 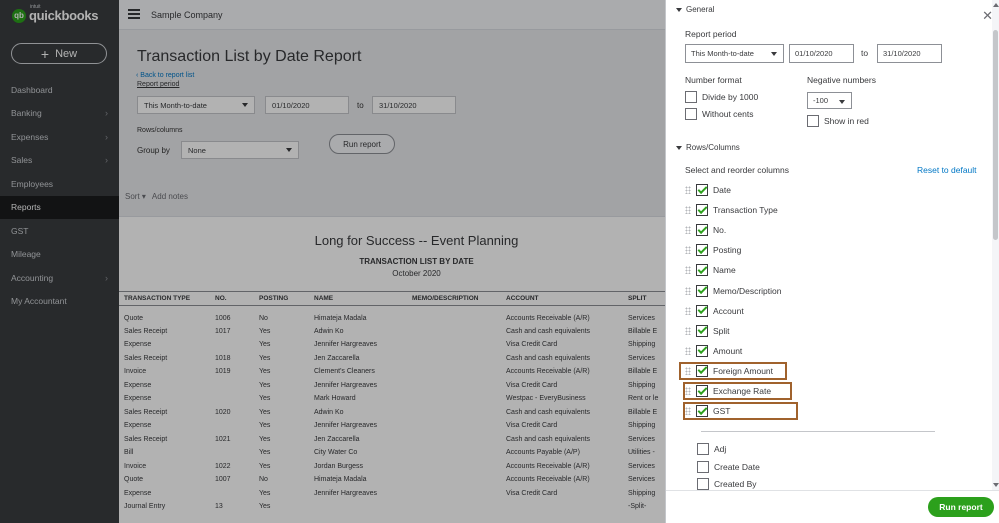 I want to click on panel-report-period-label: Report period, so click(x=711, y=34).